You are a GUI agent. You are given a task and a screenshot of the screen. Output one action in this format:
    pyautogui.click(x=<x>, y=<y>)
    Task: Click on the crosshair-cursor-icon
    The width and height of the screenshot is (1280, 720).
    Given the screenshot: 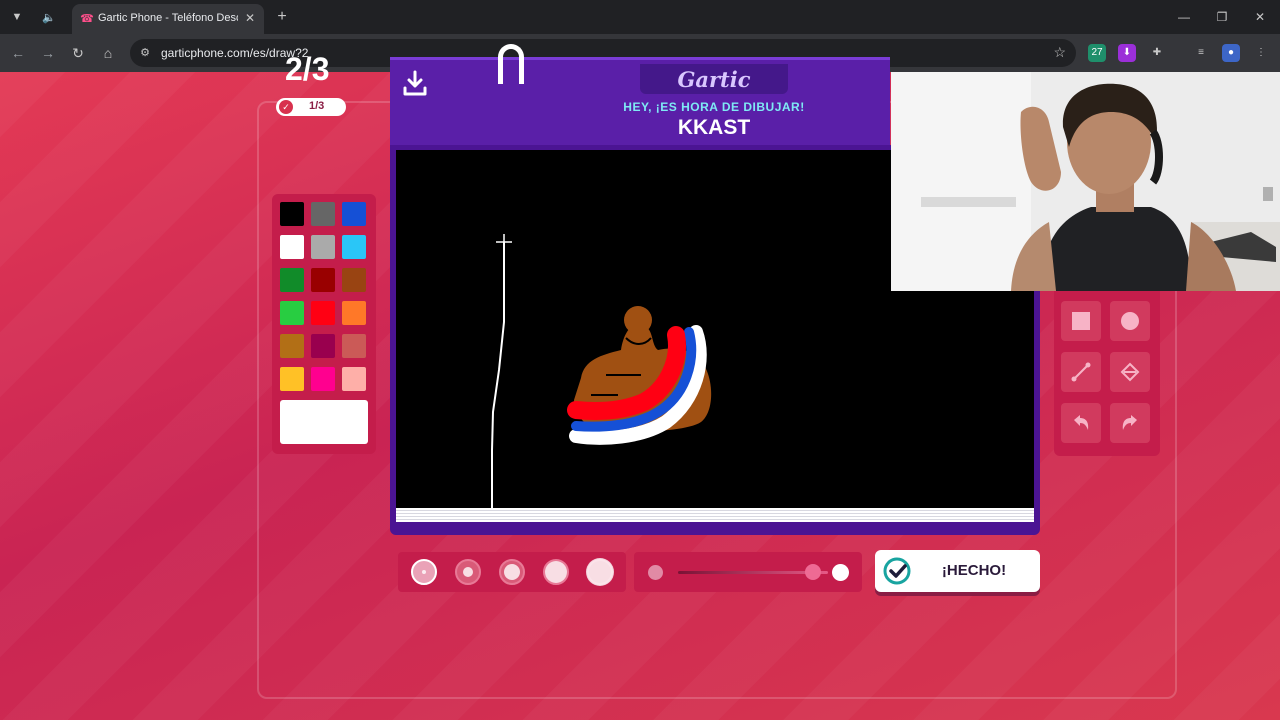 What is the action you would take?
    pyautogui.click(x=504, y=242)
    